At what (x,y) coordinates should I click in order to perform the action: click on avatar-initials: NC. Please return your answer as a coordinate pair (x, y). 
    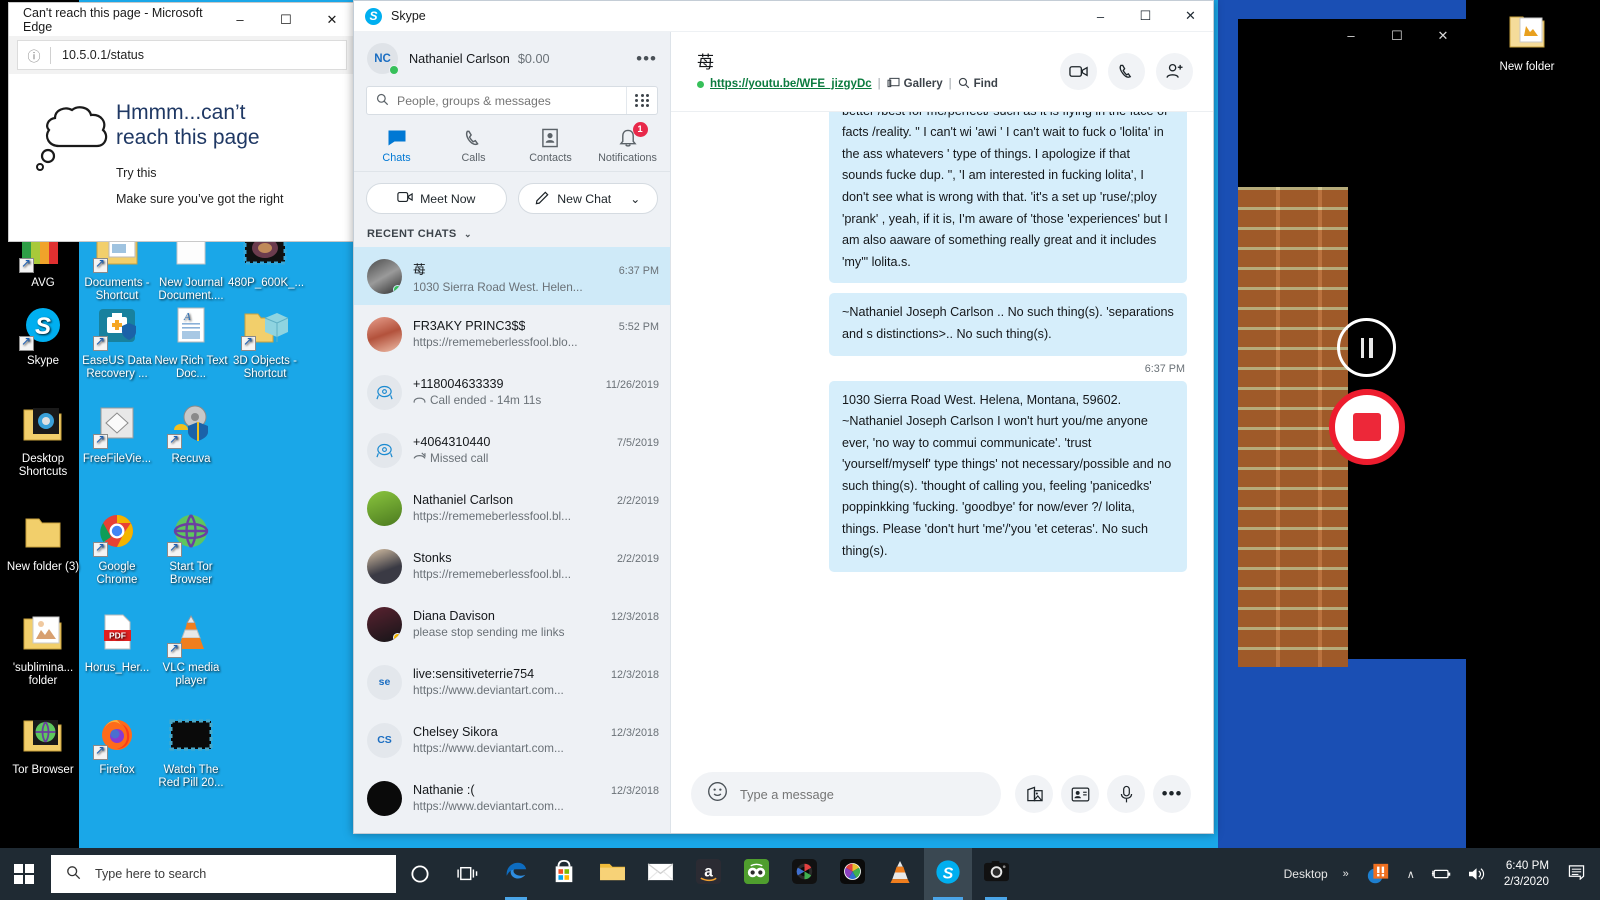
    Looking at the image, I should click on (382, 58).